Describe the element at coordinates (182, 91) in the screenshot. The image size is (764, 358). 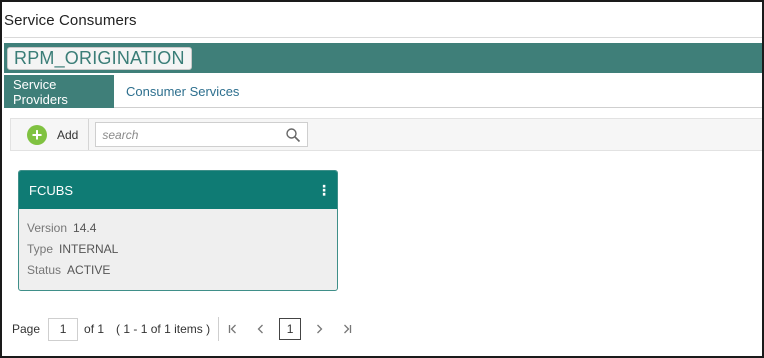
I see `tab-consumer-services: Consumer Services` at that location.